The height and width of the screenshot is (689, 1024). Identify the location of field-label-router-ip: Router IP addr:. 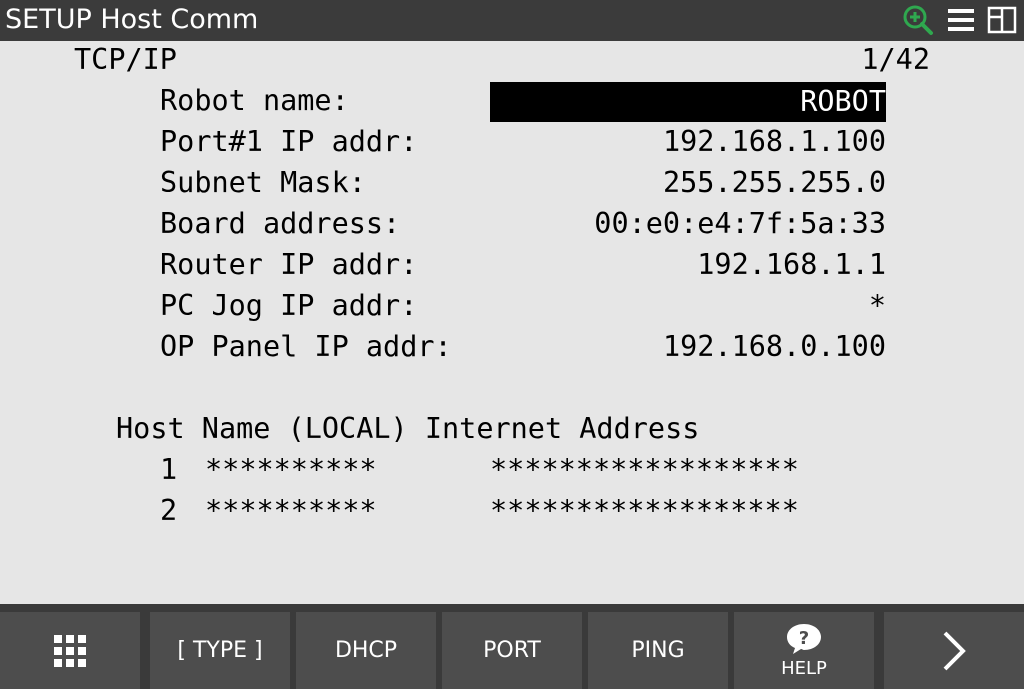
(289, 264).